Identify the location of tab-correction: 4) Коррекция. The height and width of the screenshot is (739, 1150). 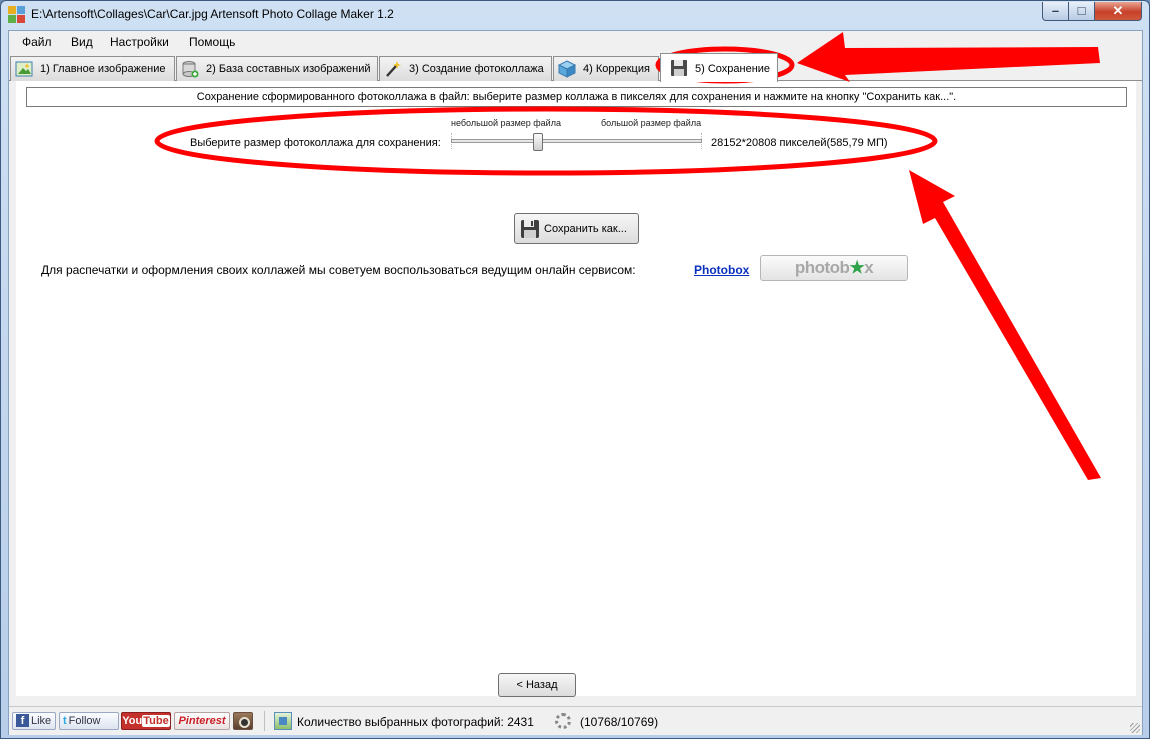
(606, 68).